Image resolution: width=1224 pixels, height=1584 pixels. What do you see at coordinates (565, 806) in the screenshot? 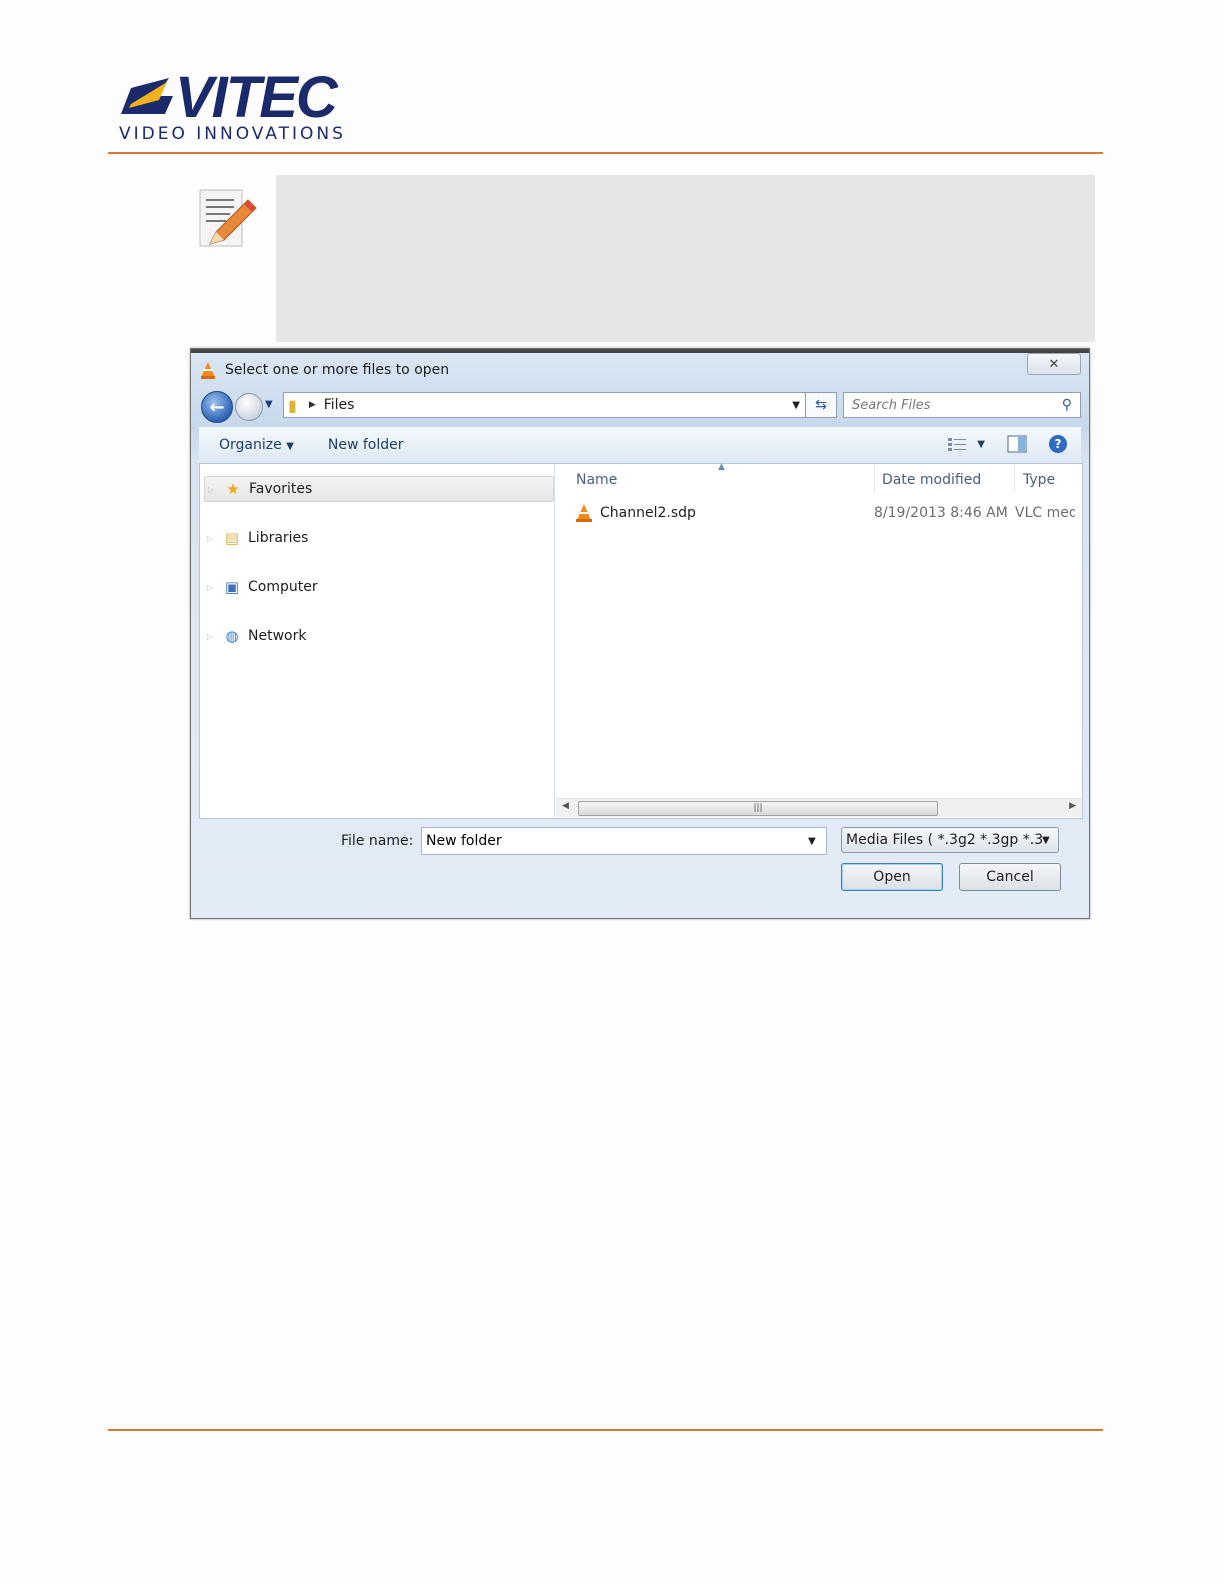
I see `scroll-left-icon: ◀` at bounding box center [565, 806].